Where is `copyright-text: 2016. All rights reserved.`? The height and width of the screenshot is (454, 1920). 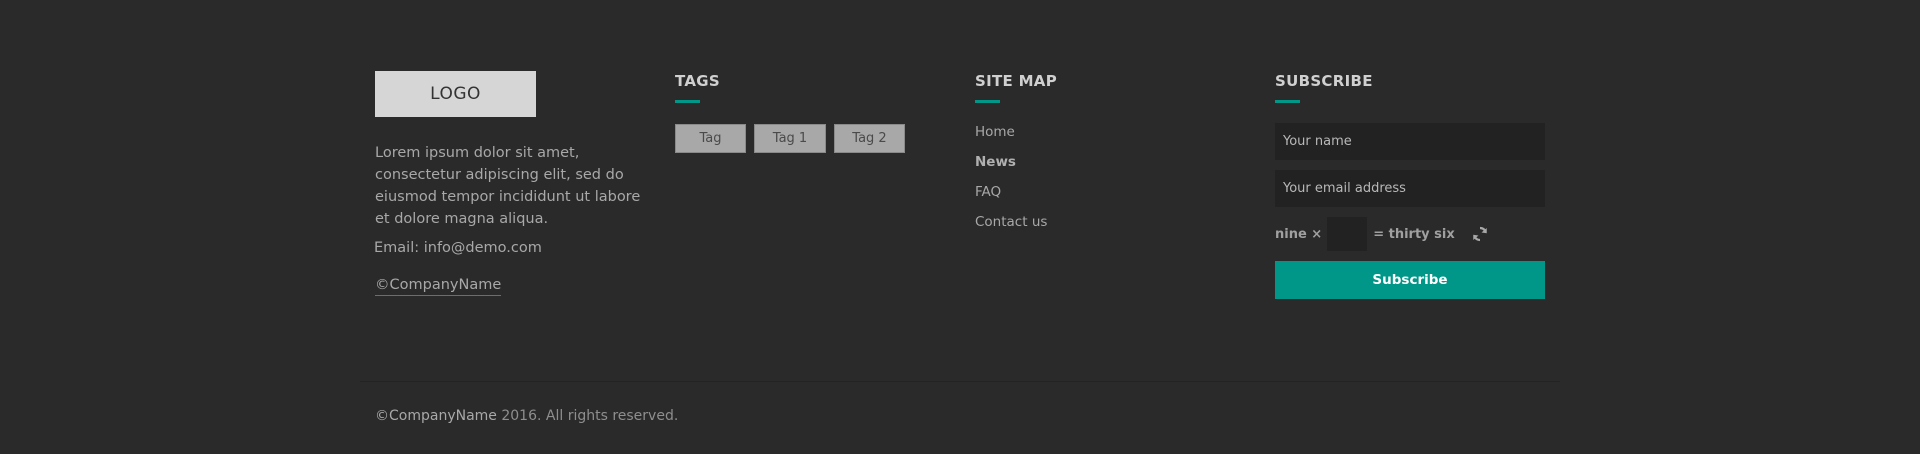 copyright-text: 2016. All rights reserved. is located at coordinates (587, 416).